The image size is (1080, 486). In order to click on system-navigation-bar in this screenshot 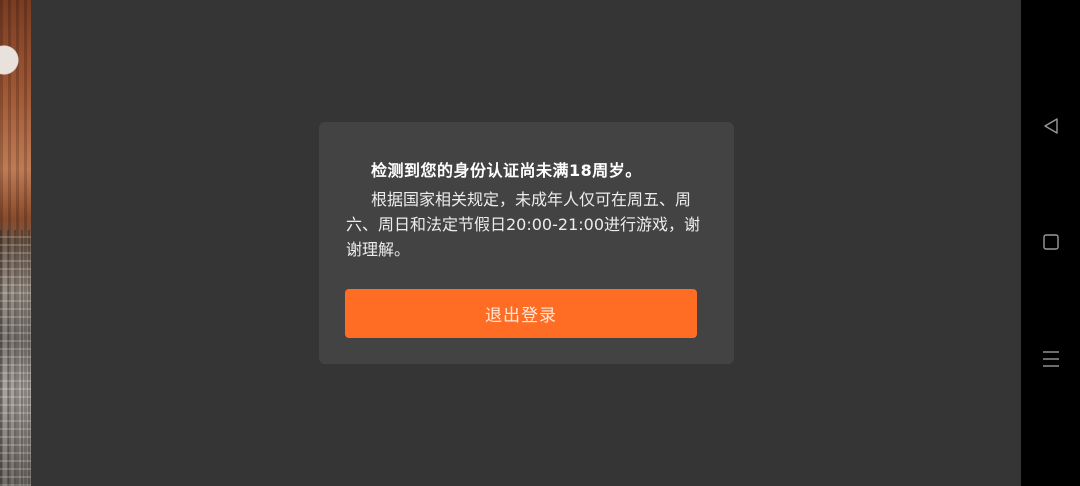, I will do `click(1050, 243)`.